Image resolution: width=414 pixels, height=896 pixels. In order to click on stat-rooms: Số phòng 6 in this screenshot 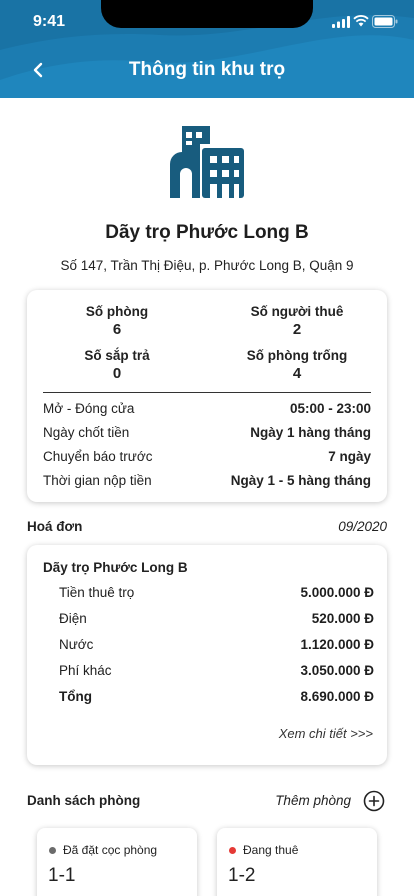, I will do `click(117, 321)`.